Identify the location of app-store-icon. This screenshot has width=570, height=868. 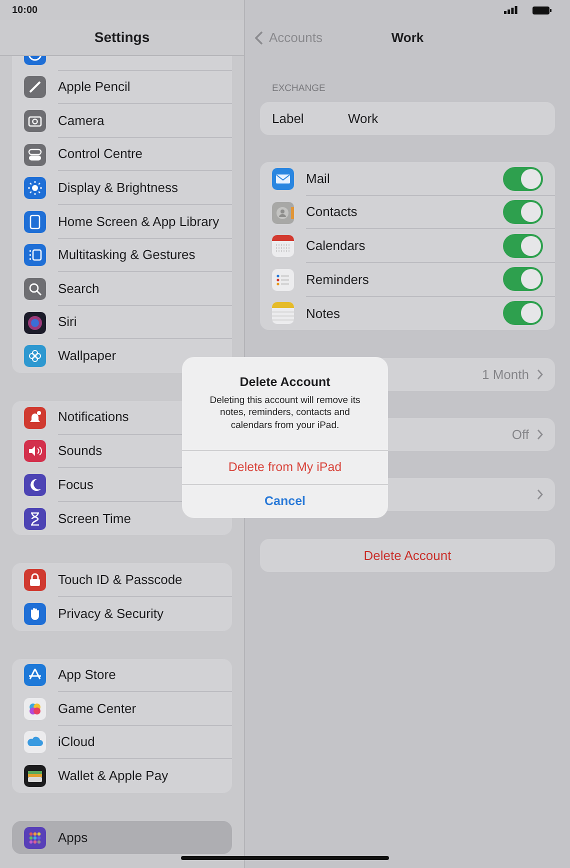
(35, 675).